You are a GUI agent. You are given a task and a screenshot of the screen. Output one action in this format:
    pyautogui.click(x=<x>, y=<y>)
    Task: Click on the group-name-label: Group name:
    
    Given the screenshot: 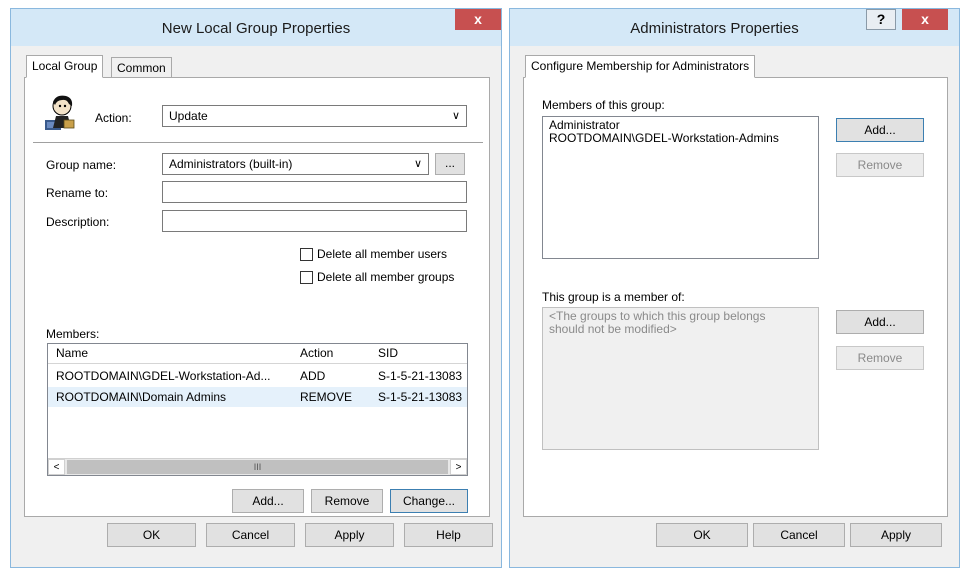 What is the action you would take?
    pyautogui.click(x=81, y=165)
    